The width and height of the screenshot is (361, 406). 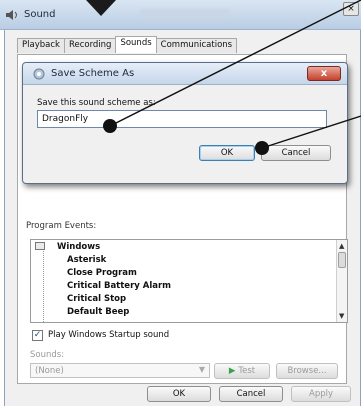 I want to click on sounds-select: (None) ▼, so click(x=120, y=370).